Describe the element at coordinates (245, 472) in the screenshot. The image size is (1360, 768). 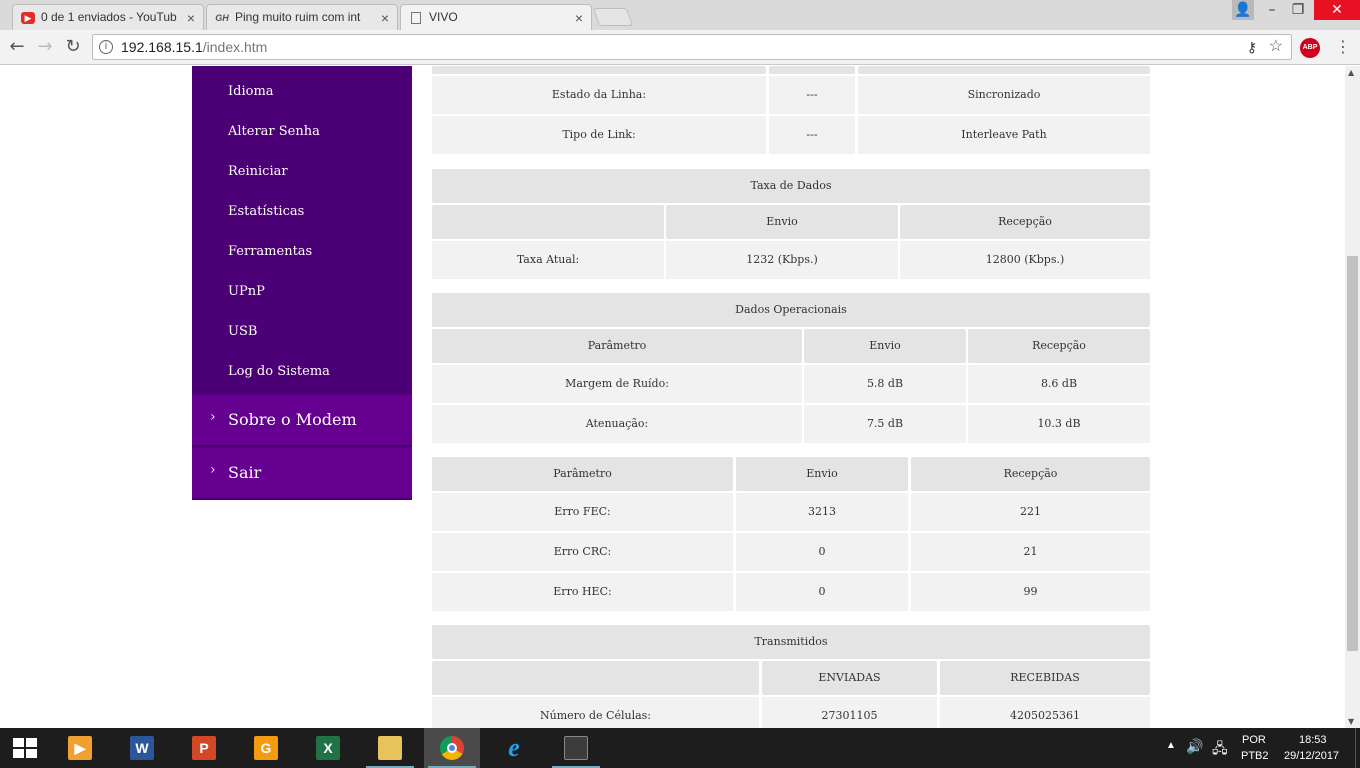
I see `sidebar-main-label: Sair` at that location.